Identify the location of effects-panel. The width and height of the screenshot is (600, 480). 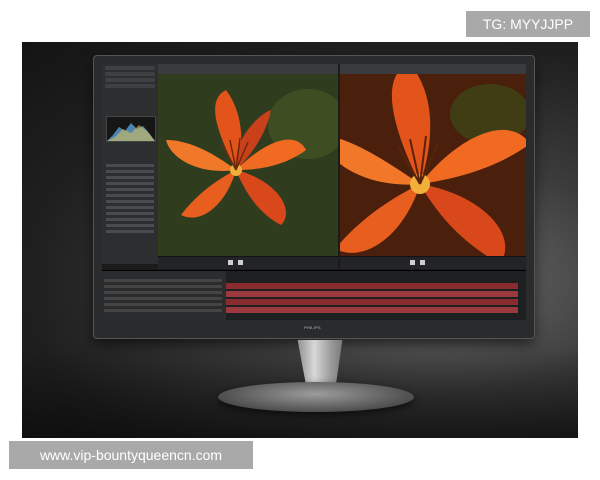
(130, 164).